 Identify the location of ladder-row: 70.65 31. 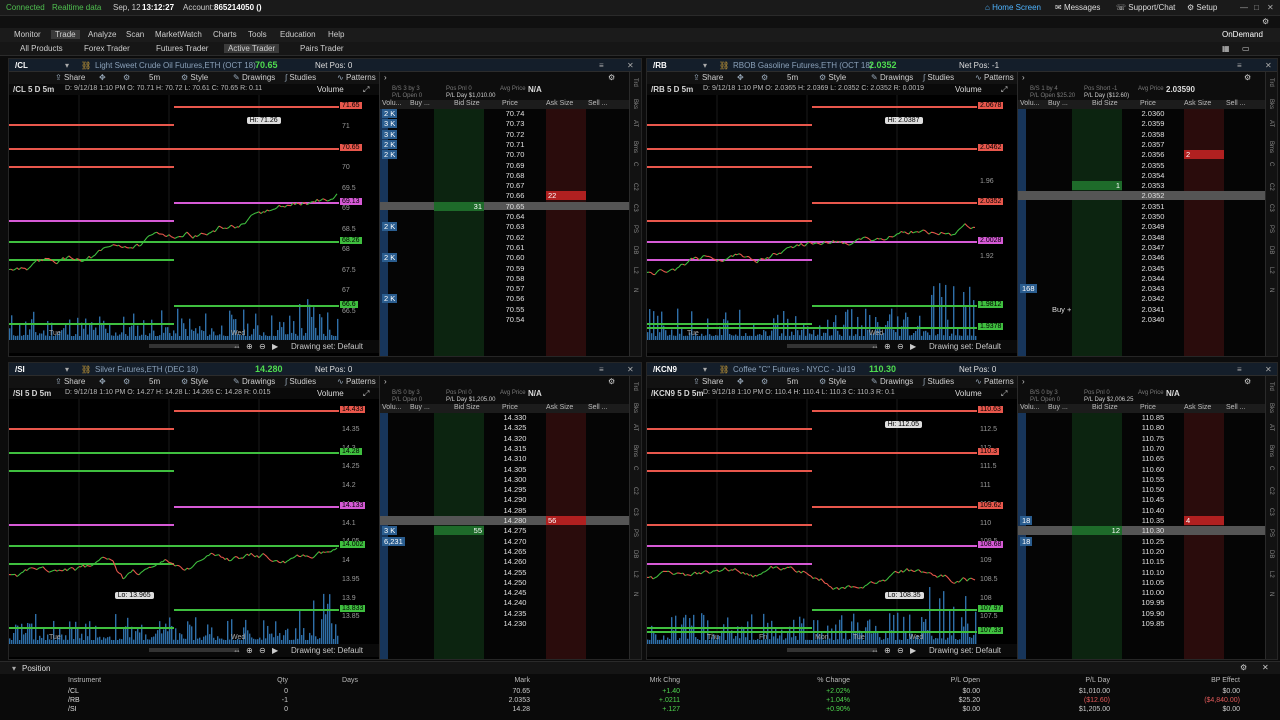
(504, 206).